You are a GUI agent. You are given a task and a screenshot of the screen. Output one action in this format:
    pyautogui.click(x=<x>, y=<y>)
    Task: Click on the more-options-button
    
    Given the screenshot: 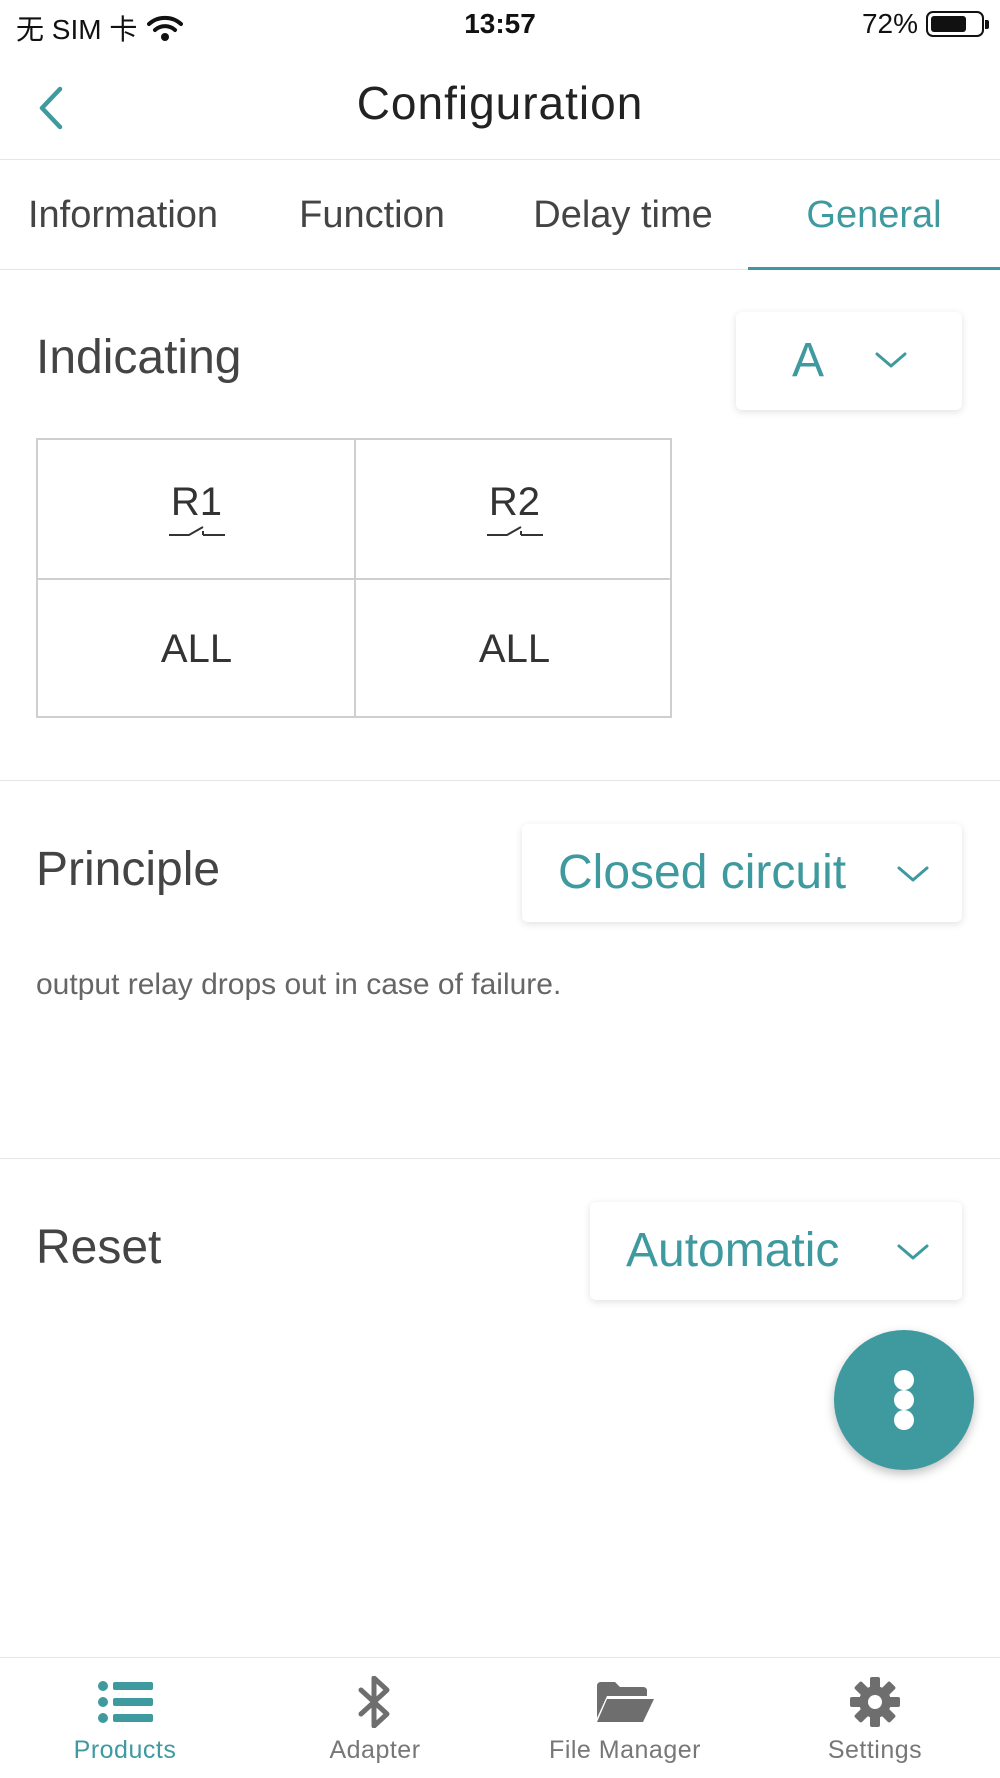 What is the action you would take?
    pyautogui.click(x=904, y=1400)
    